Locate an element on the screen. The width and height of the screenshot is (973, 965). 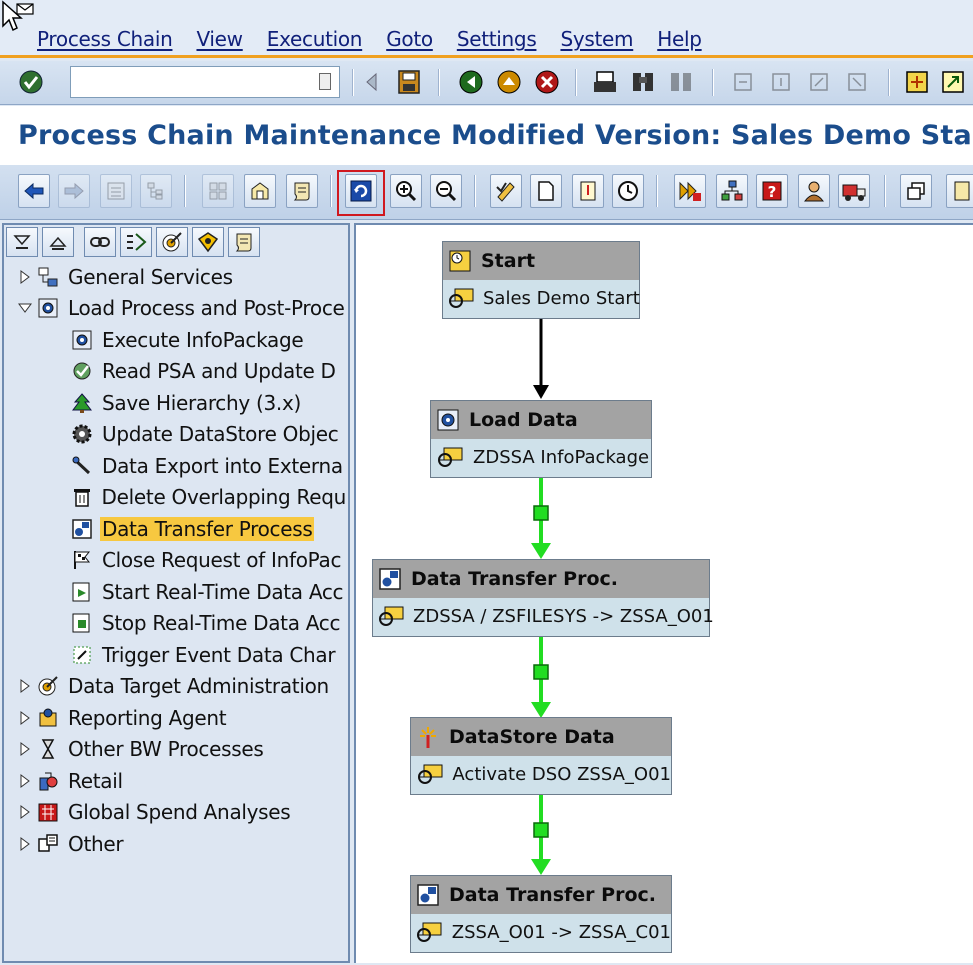
forward-arrow-button is located at coordinates (74, 191).